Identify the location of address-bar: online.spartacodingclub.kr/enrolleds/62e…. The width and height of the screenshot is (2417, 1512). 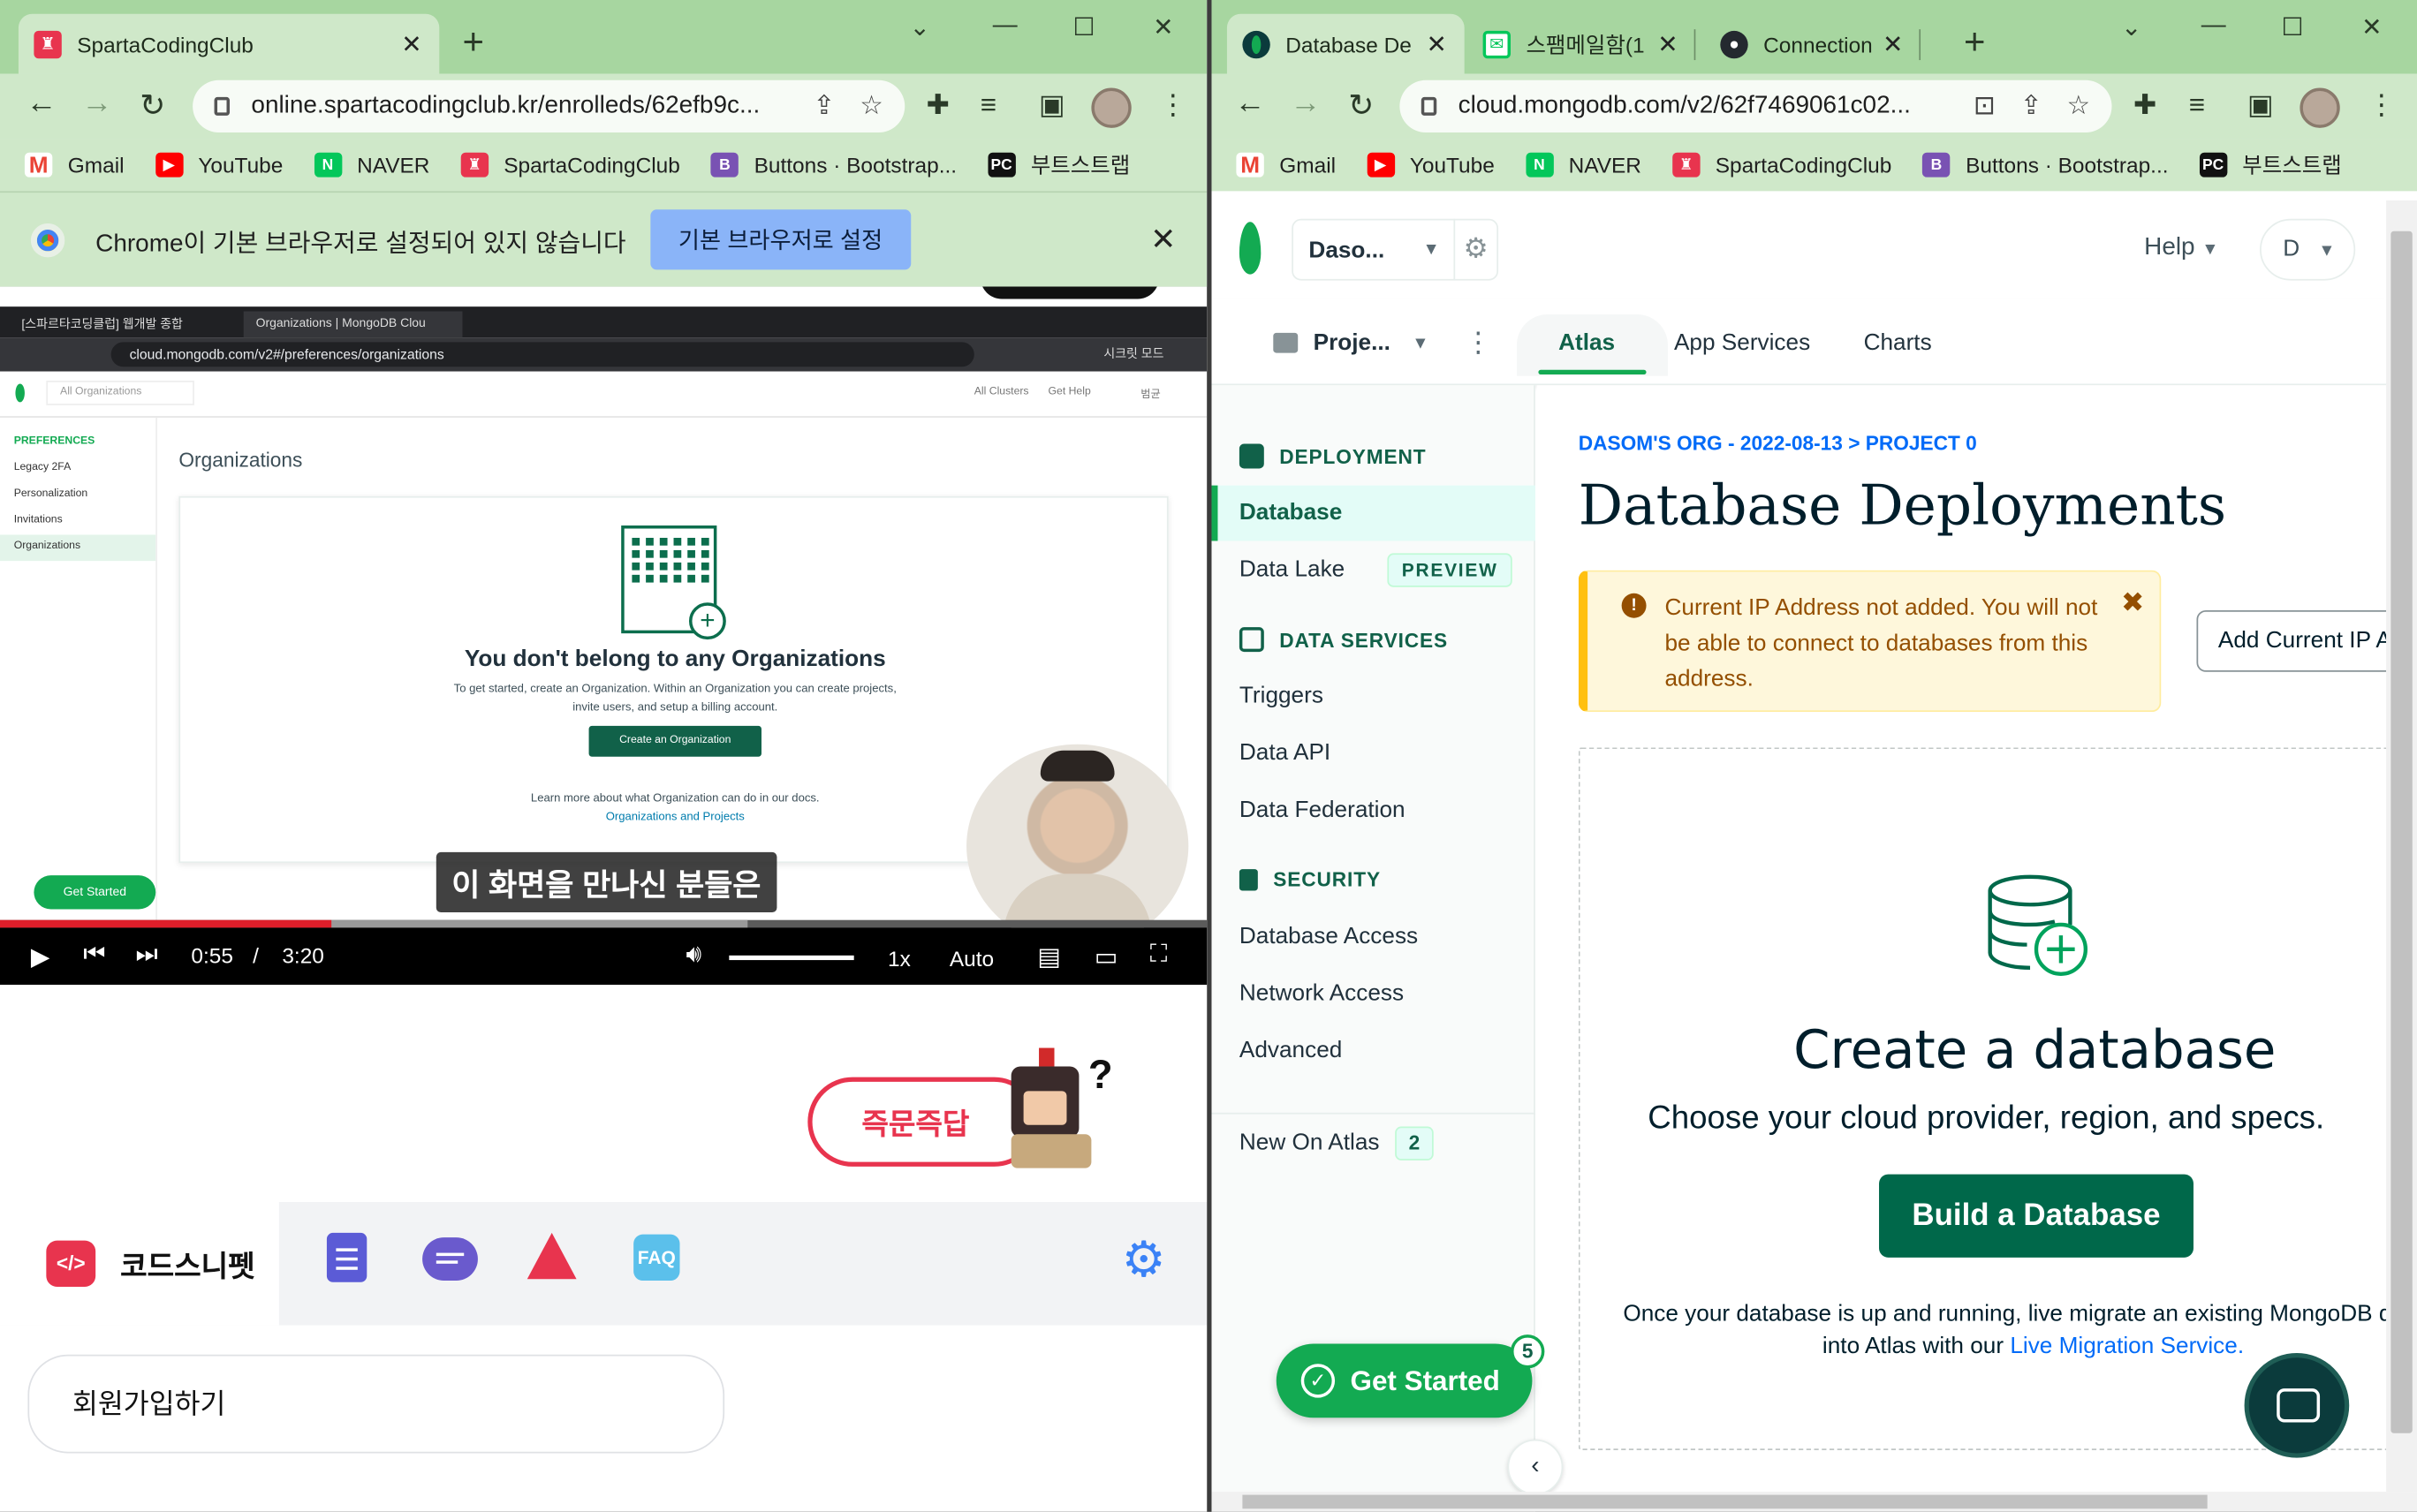
(549, 106).